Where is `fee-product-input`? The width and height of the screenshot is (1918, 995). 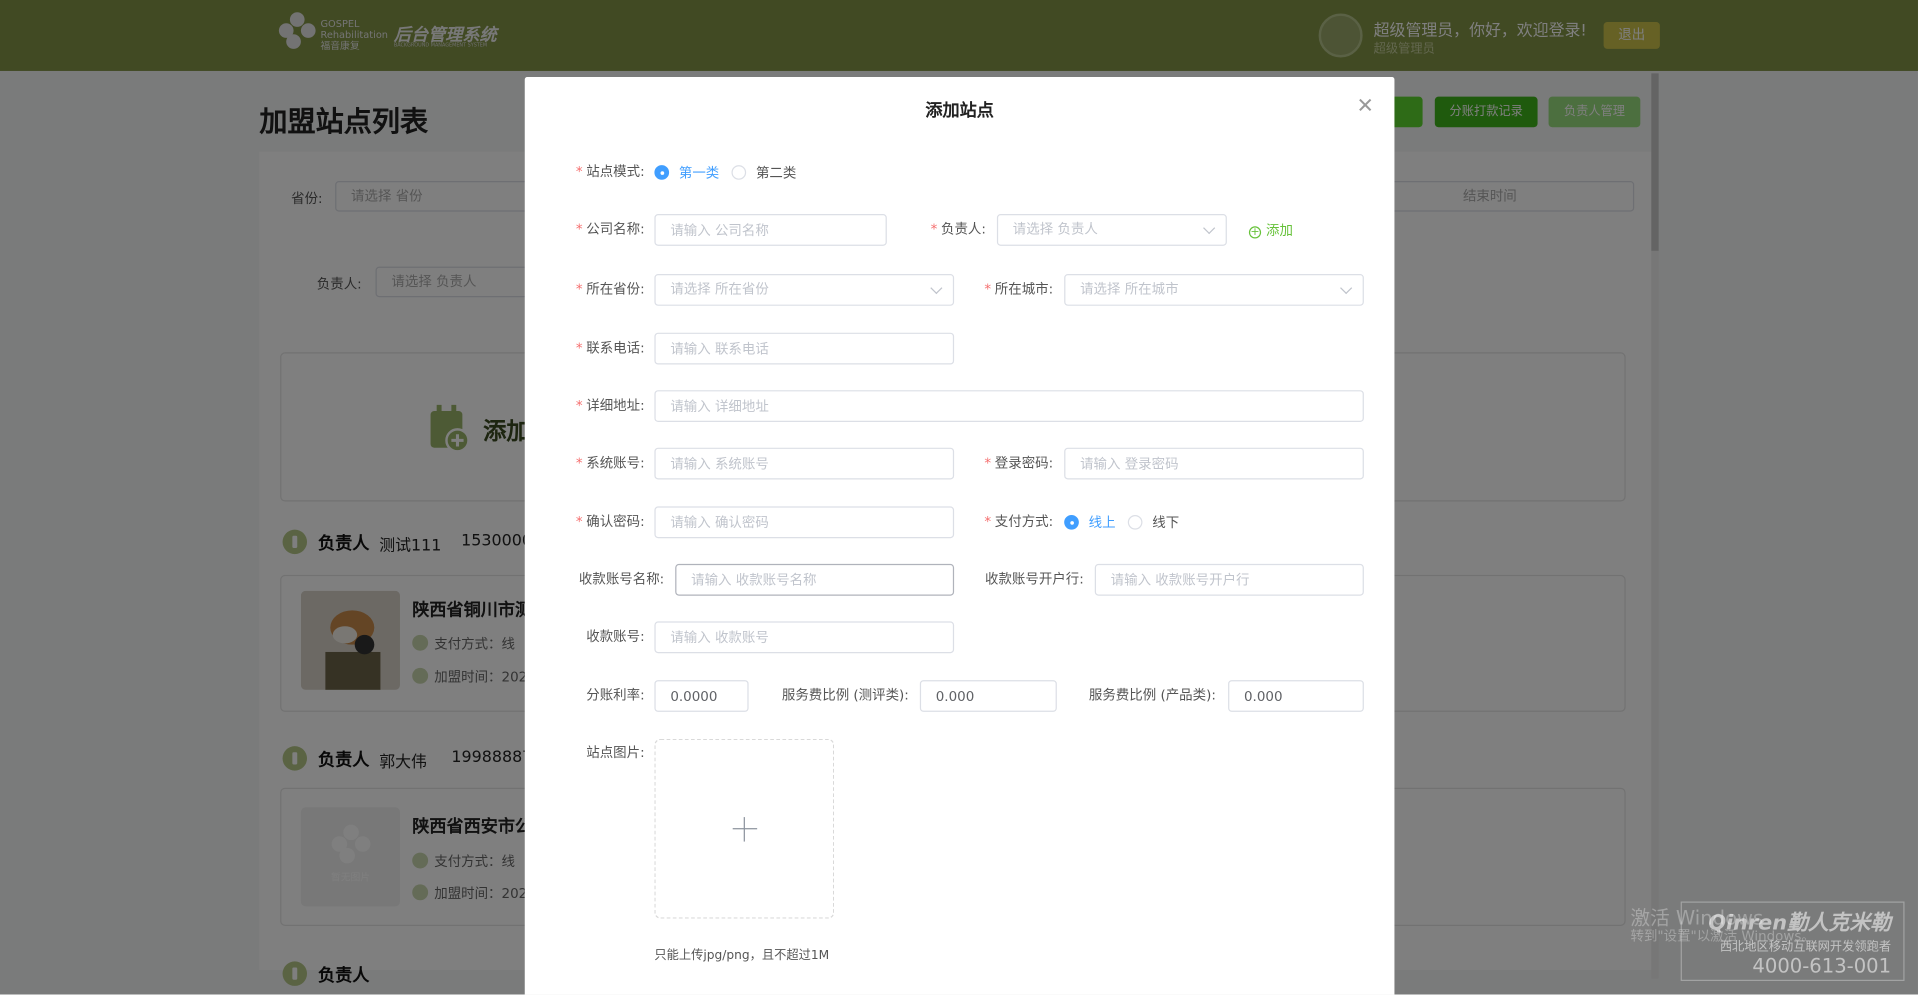 fee-product-input is located at coordinates (1296, 696).